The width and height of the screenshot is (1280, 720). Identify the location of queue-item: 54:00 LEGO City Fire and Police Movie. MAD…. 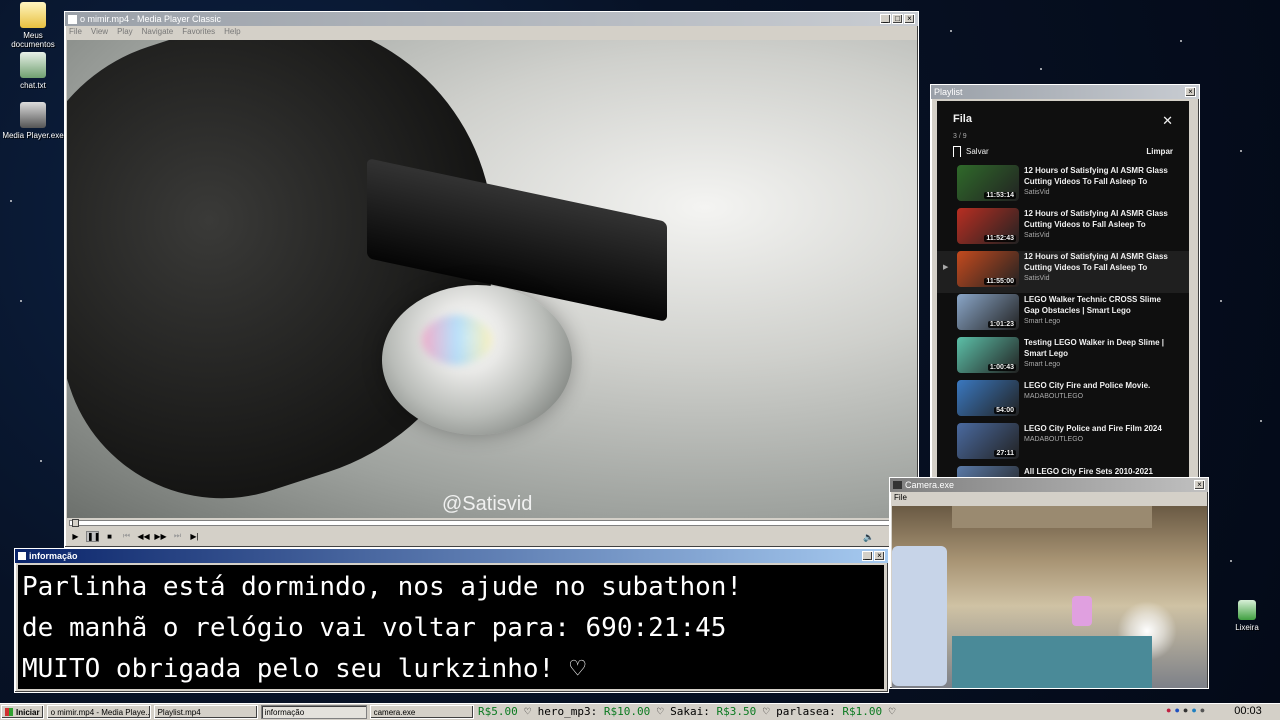
(1063, 401).